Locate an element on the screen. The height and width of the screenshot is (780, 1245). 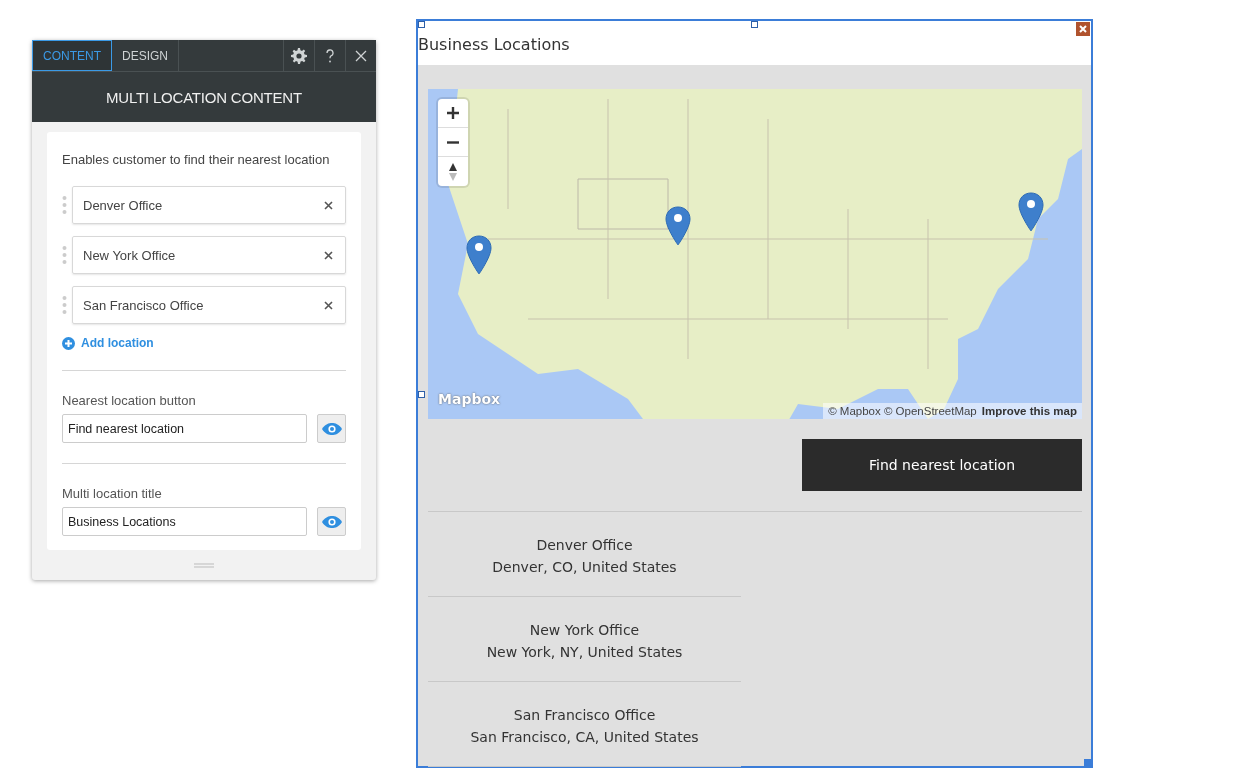
map-attribution: © Mapbox © OpenStreetMap is located at coordinates (902, 411).